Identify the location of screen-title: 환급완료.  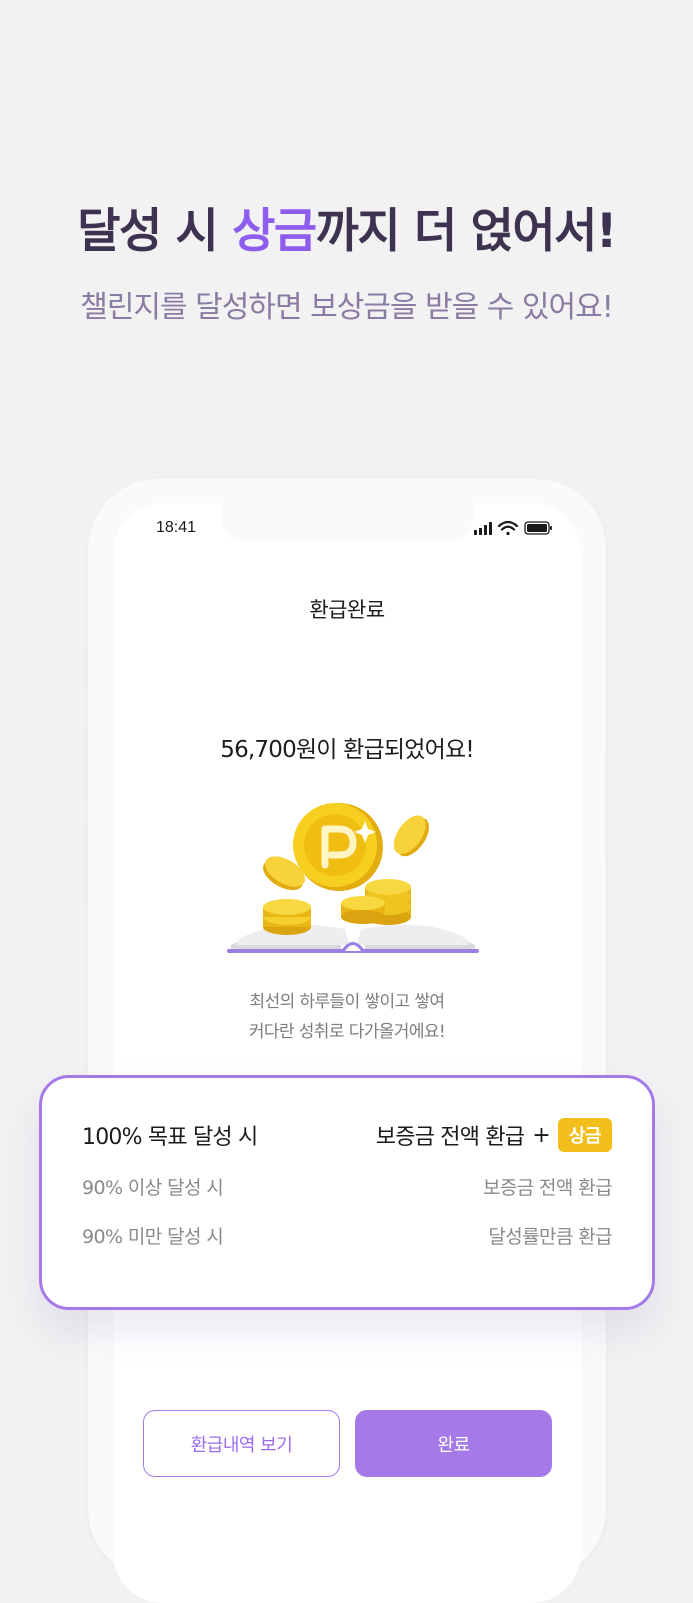
(347, 610).